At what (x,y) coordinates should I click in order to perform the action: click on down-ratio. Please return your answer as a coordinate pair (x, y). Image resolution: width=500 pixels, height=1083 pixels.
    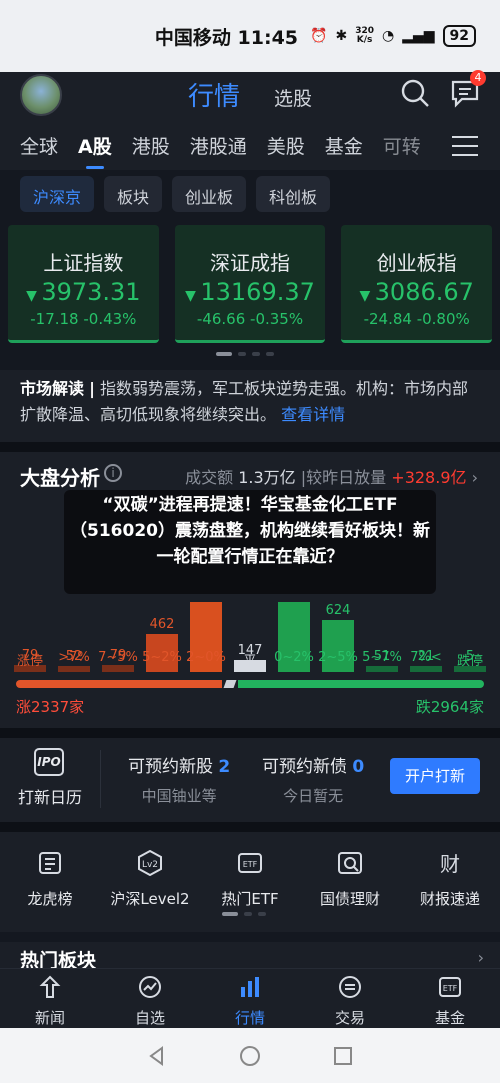
    Looking at the image, I should click on (360, 684).